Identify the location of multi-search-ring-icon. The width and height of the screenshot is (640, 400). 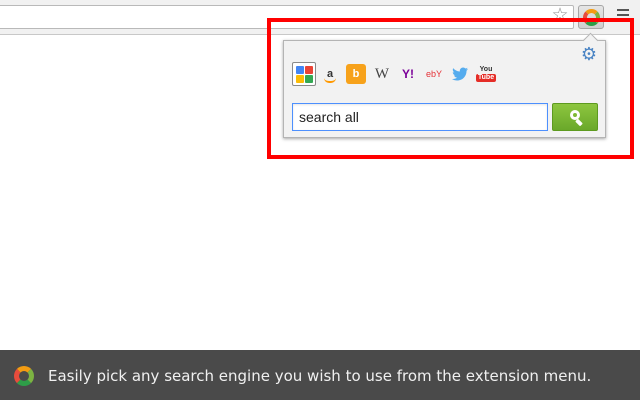
(24, 376).